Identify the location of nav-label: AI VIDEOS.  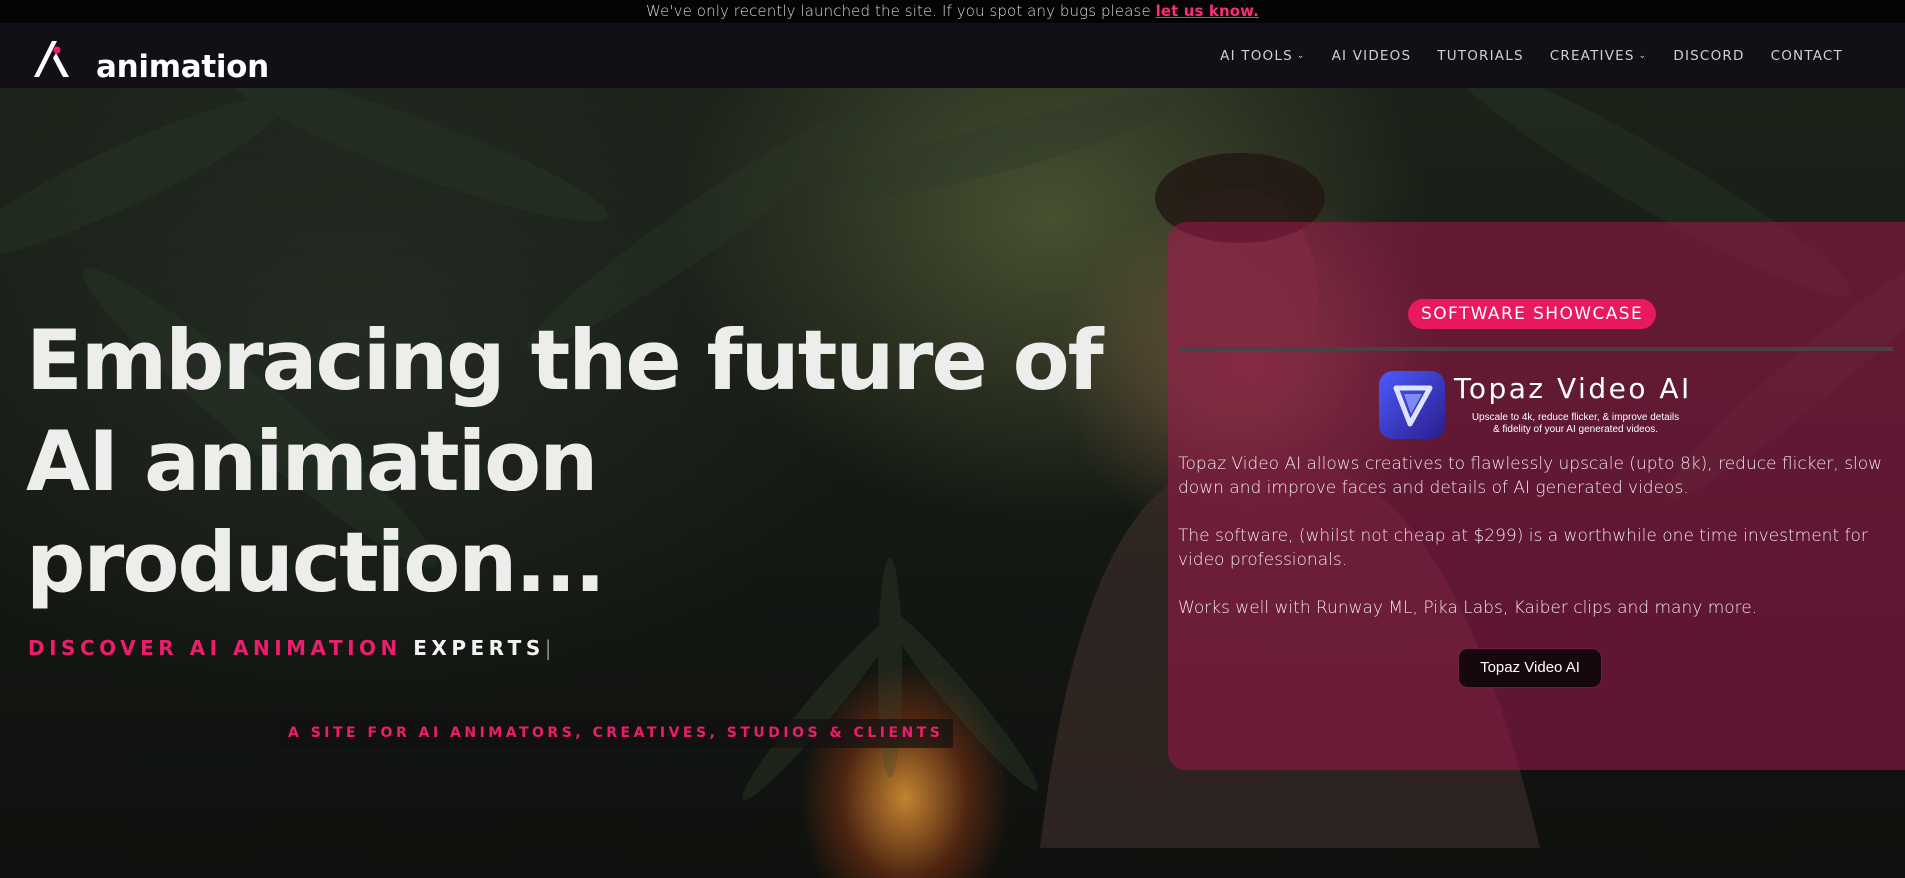
(1371, 55).